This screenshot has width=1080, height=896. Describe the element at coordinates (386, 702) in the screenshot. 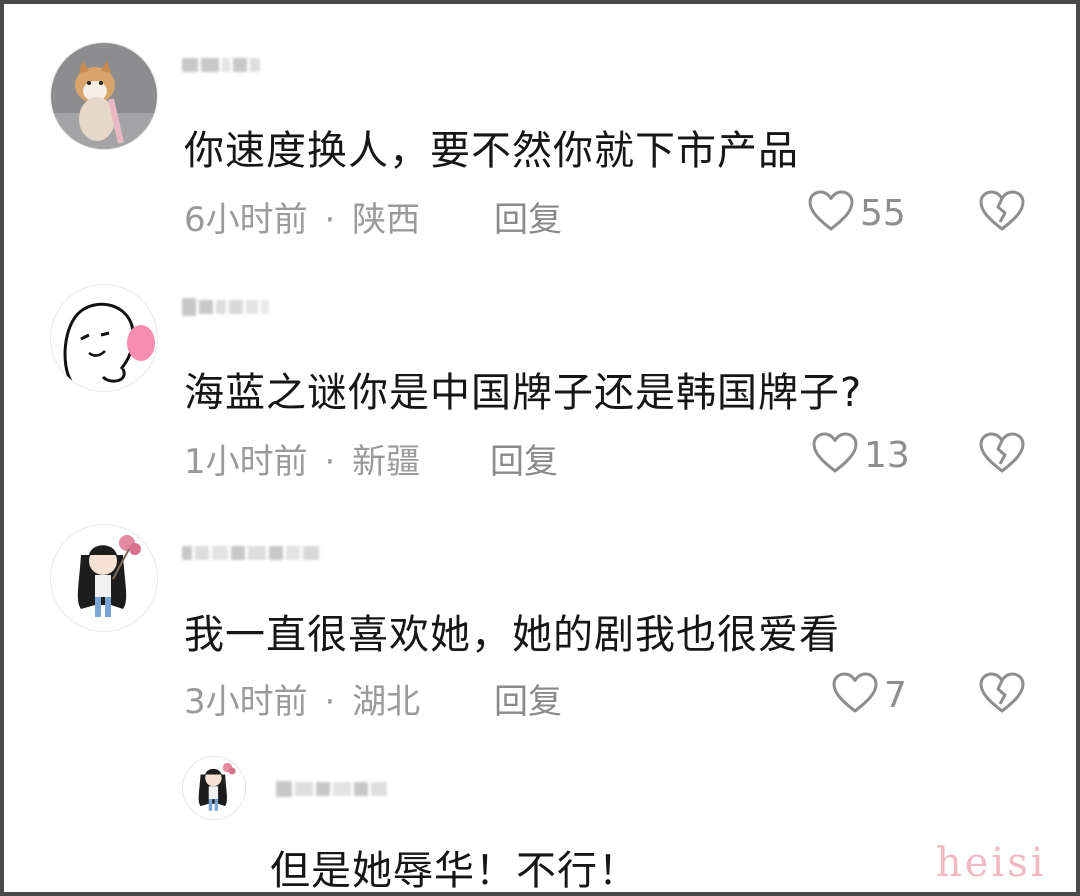

I see `comment-location: 湖北` at that location.